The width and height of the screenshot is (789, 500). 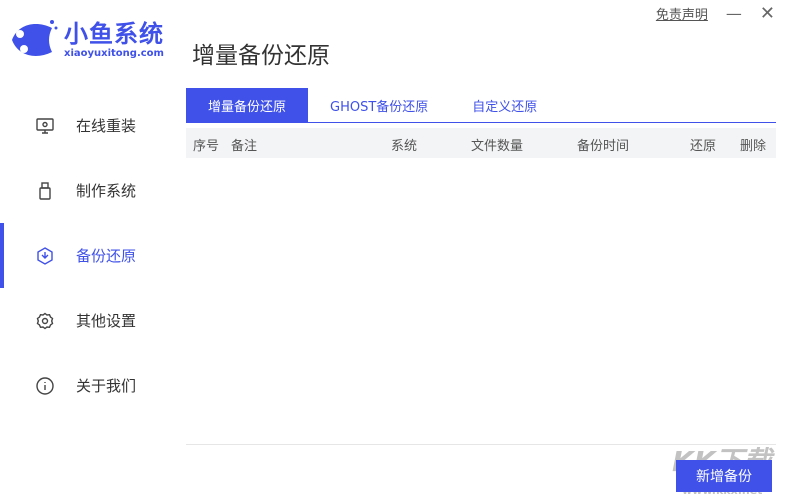 I want to click on sidebar-item-label: 关于我们, so click(x=106, y=386).